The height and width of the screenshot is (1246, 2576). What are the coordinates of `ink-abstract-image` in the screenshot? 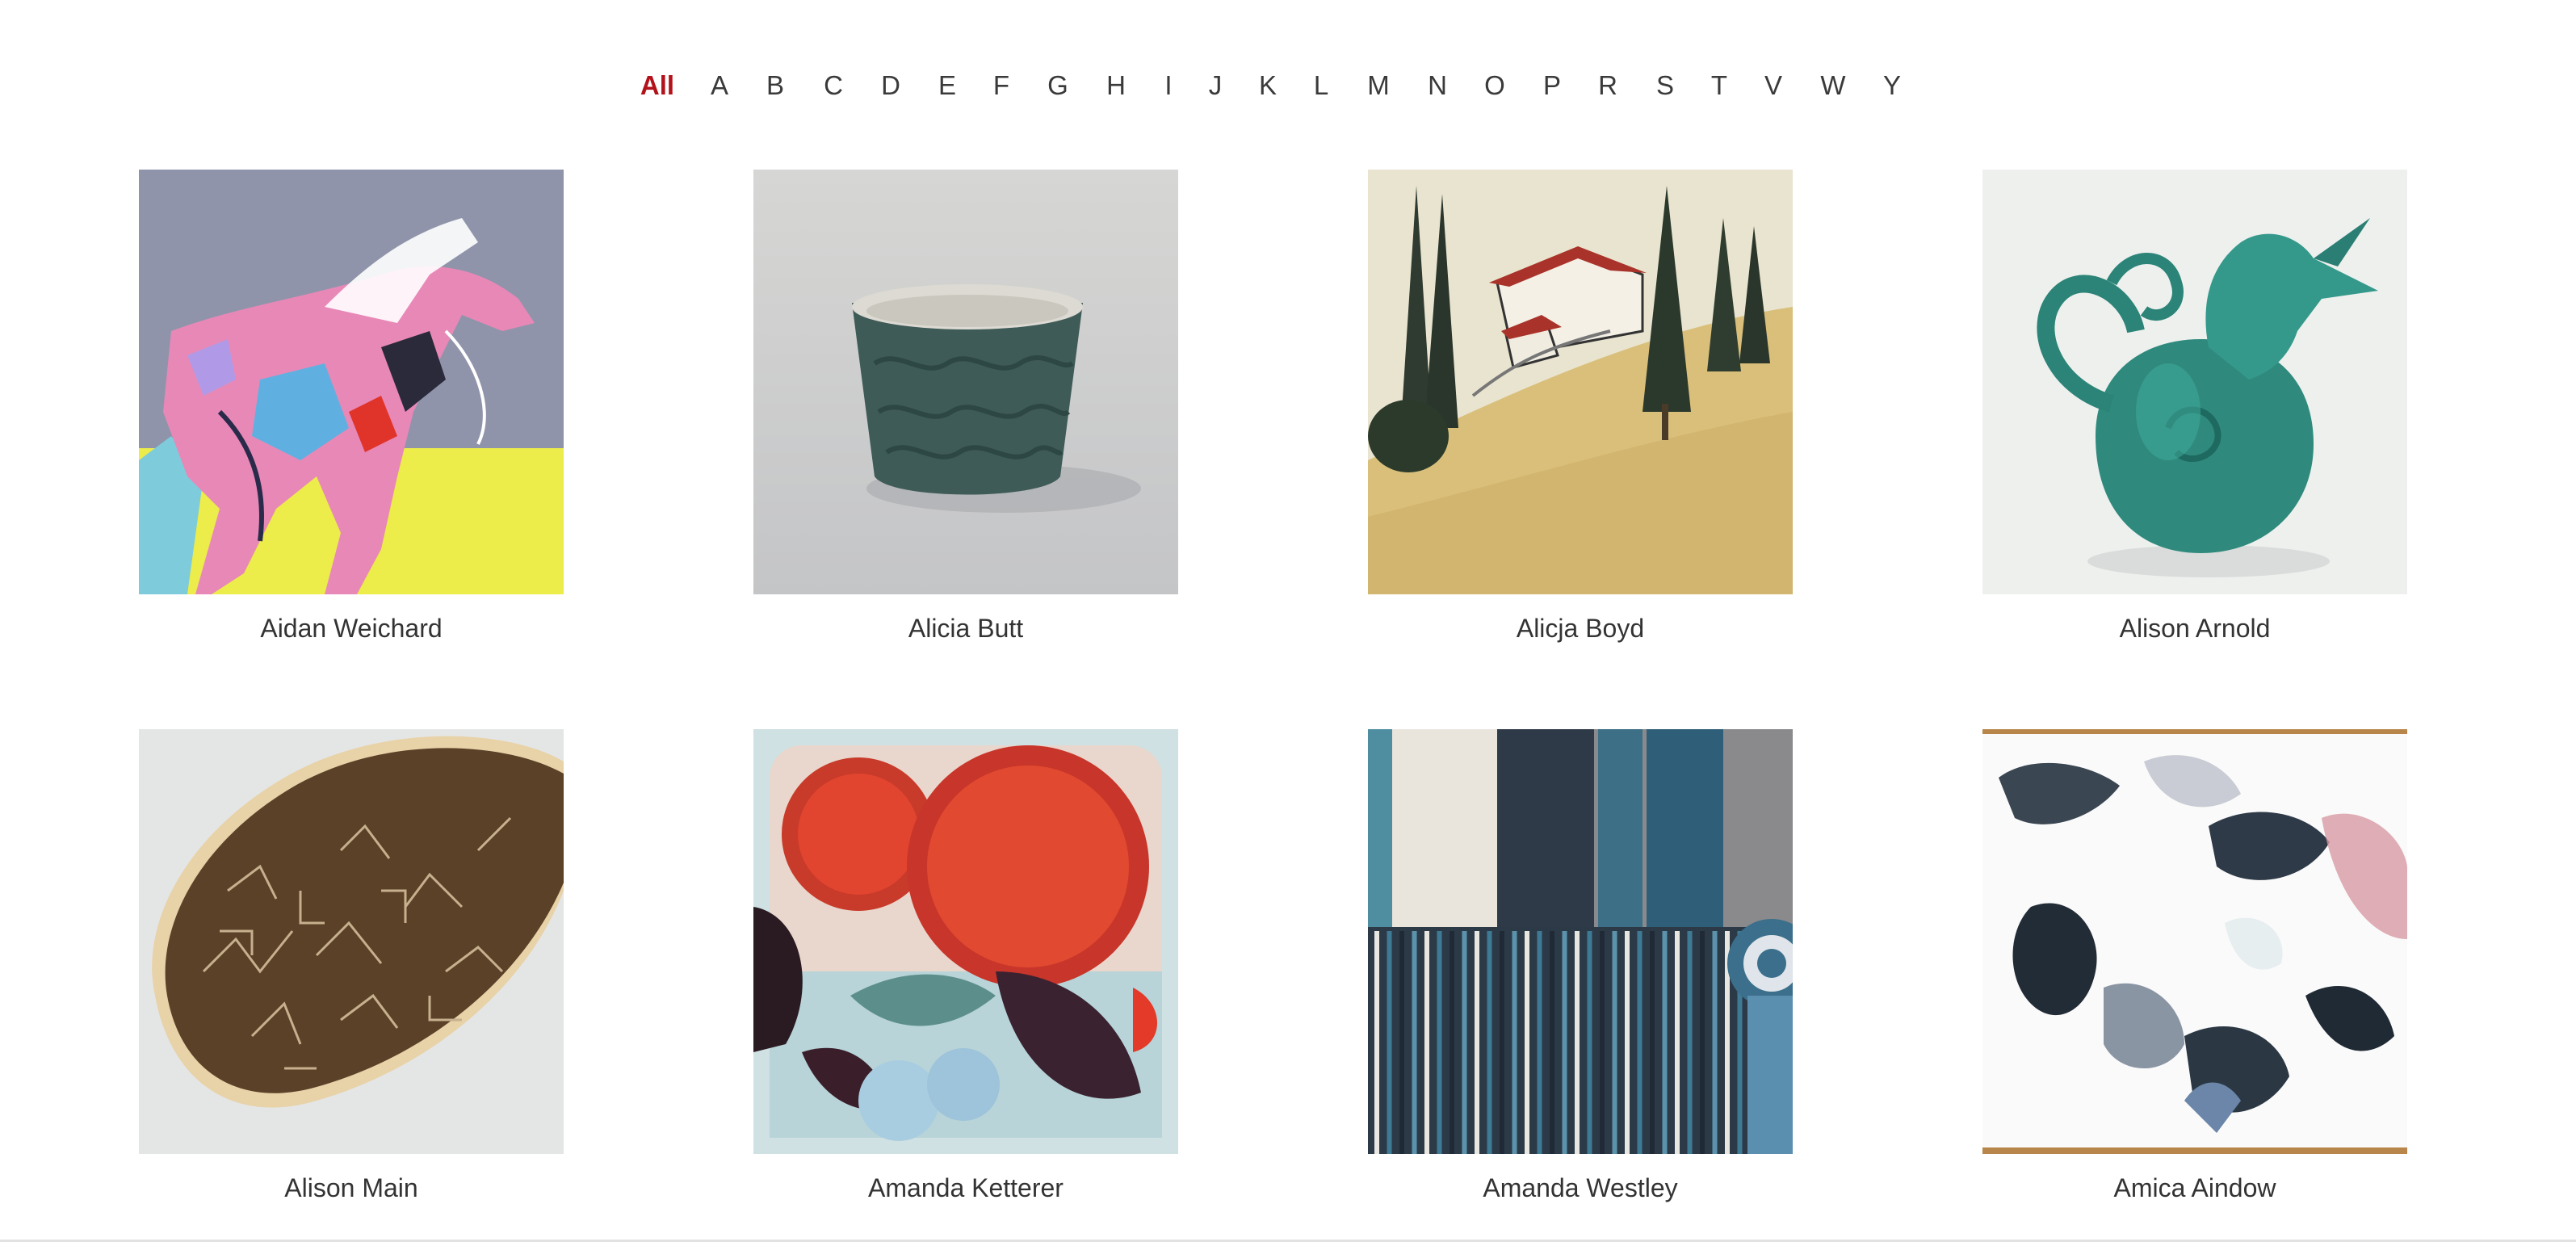 It's located at (2194, 942).